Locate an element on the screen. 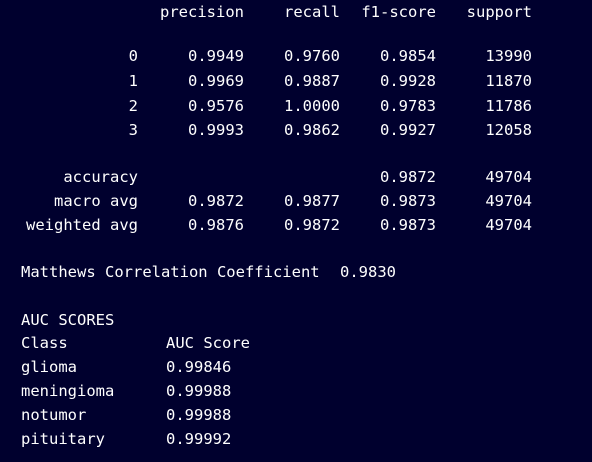 Image resolution: width=592 pixels, height=462 pixels. auc-class-name: glioma is located at coordinates (49, 367).